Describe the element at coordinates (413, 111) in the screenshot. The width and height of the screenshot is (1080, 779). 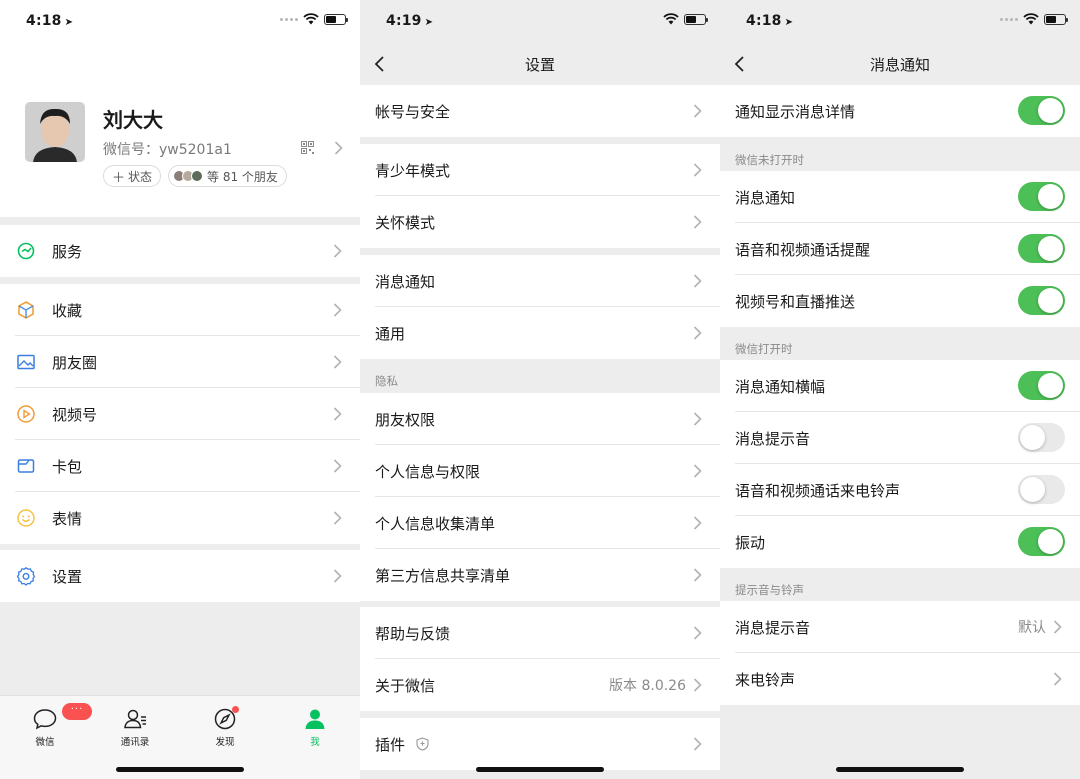
I see `row-label: 帐号与安全` at that location.